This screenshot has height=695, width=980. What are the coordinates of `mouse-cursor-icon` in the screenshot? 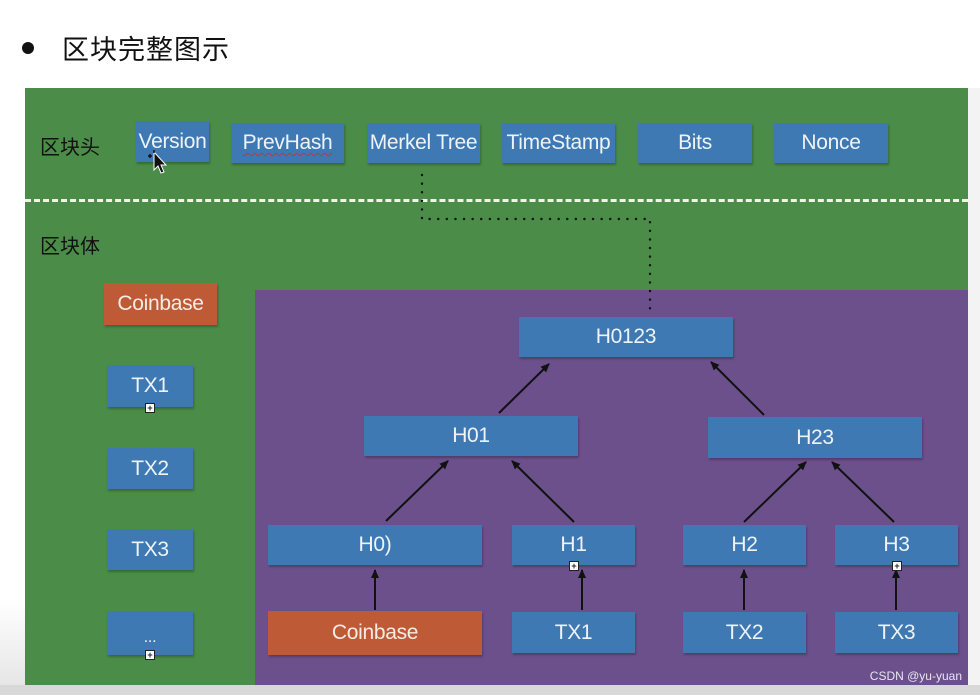 It's located at (158, 162).